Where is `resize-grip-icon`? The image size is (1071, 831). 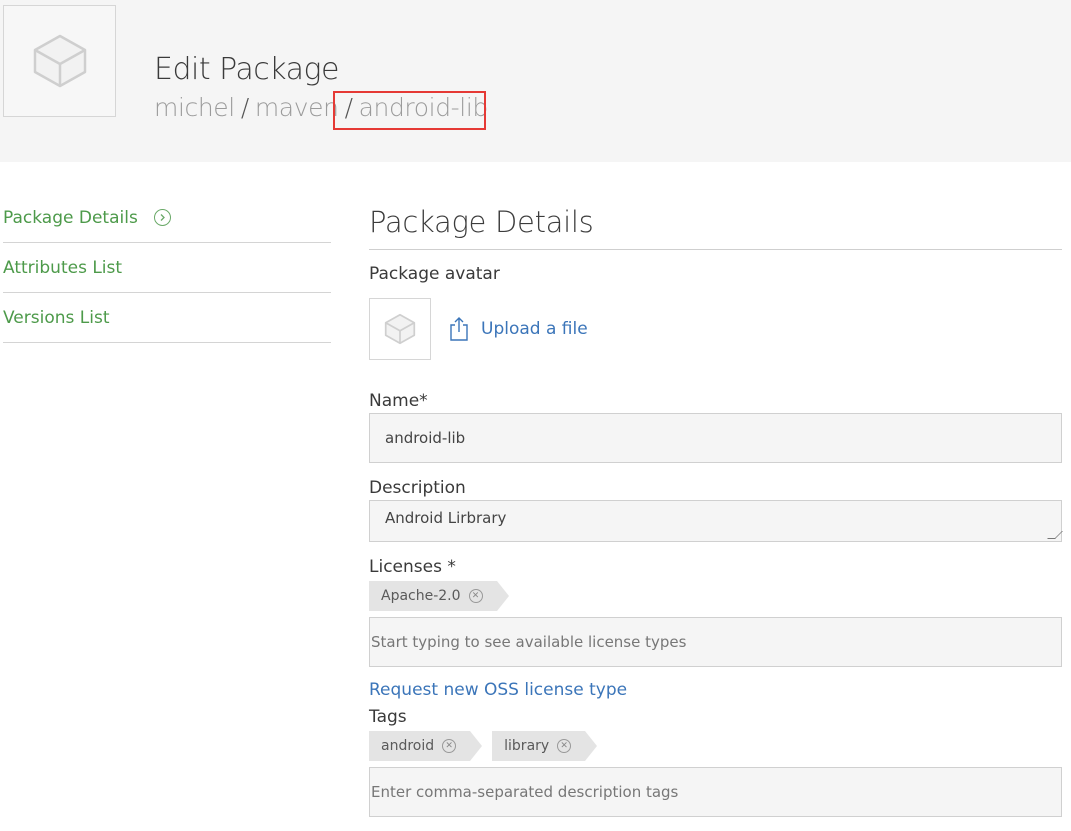
resize-grip-icon is located at coordinates (1055, 535).